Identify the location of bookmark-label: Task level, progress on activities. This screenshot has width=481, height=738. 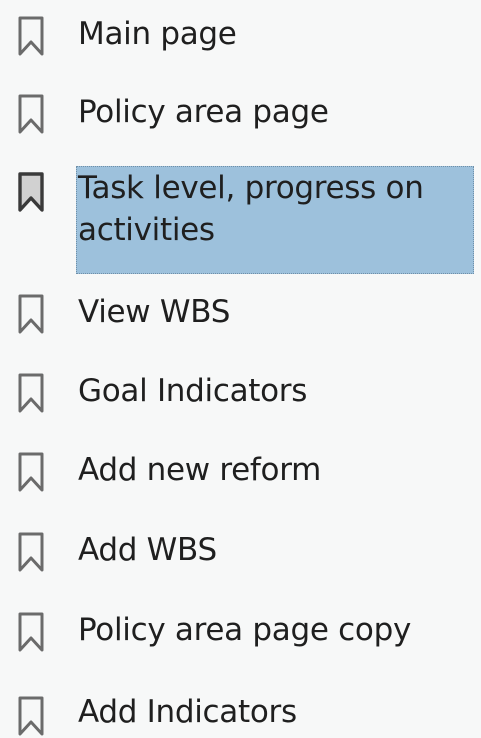
(275, 220).